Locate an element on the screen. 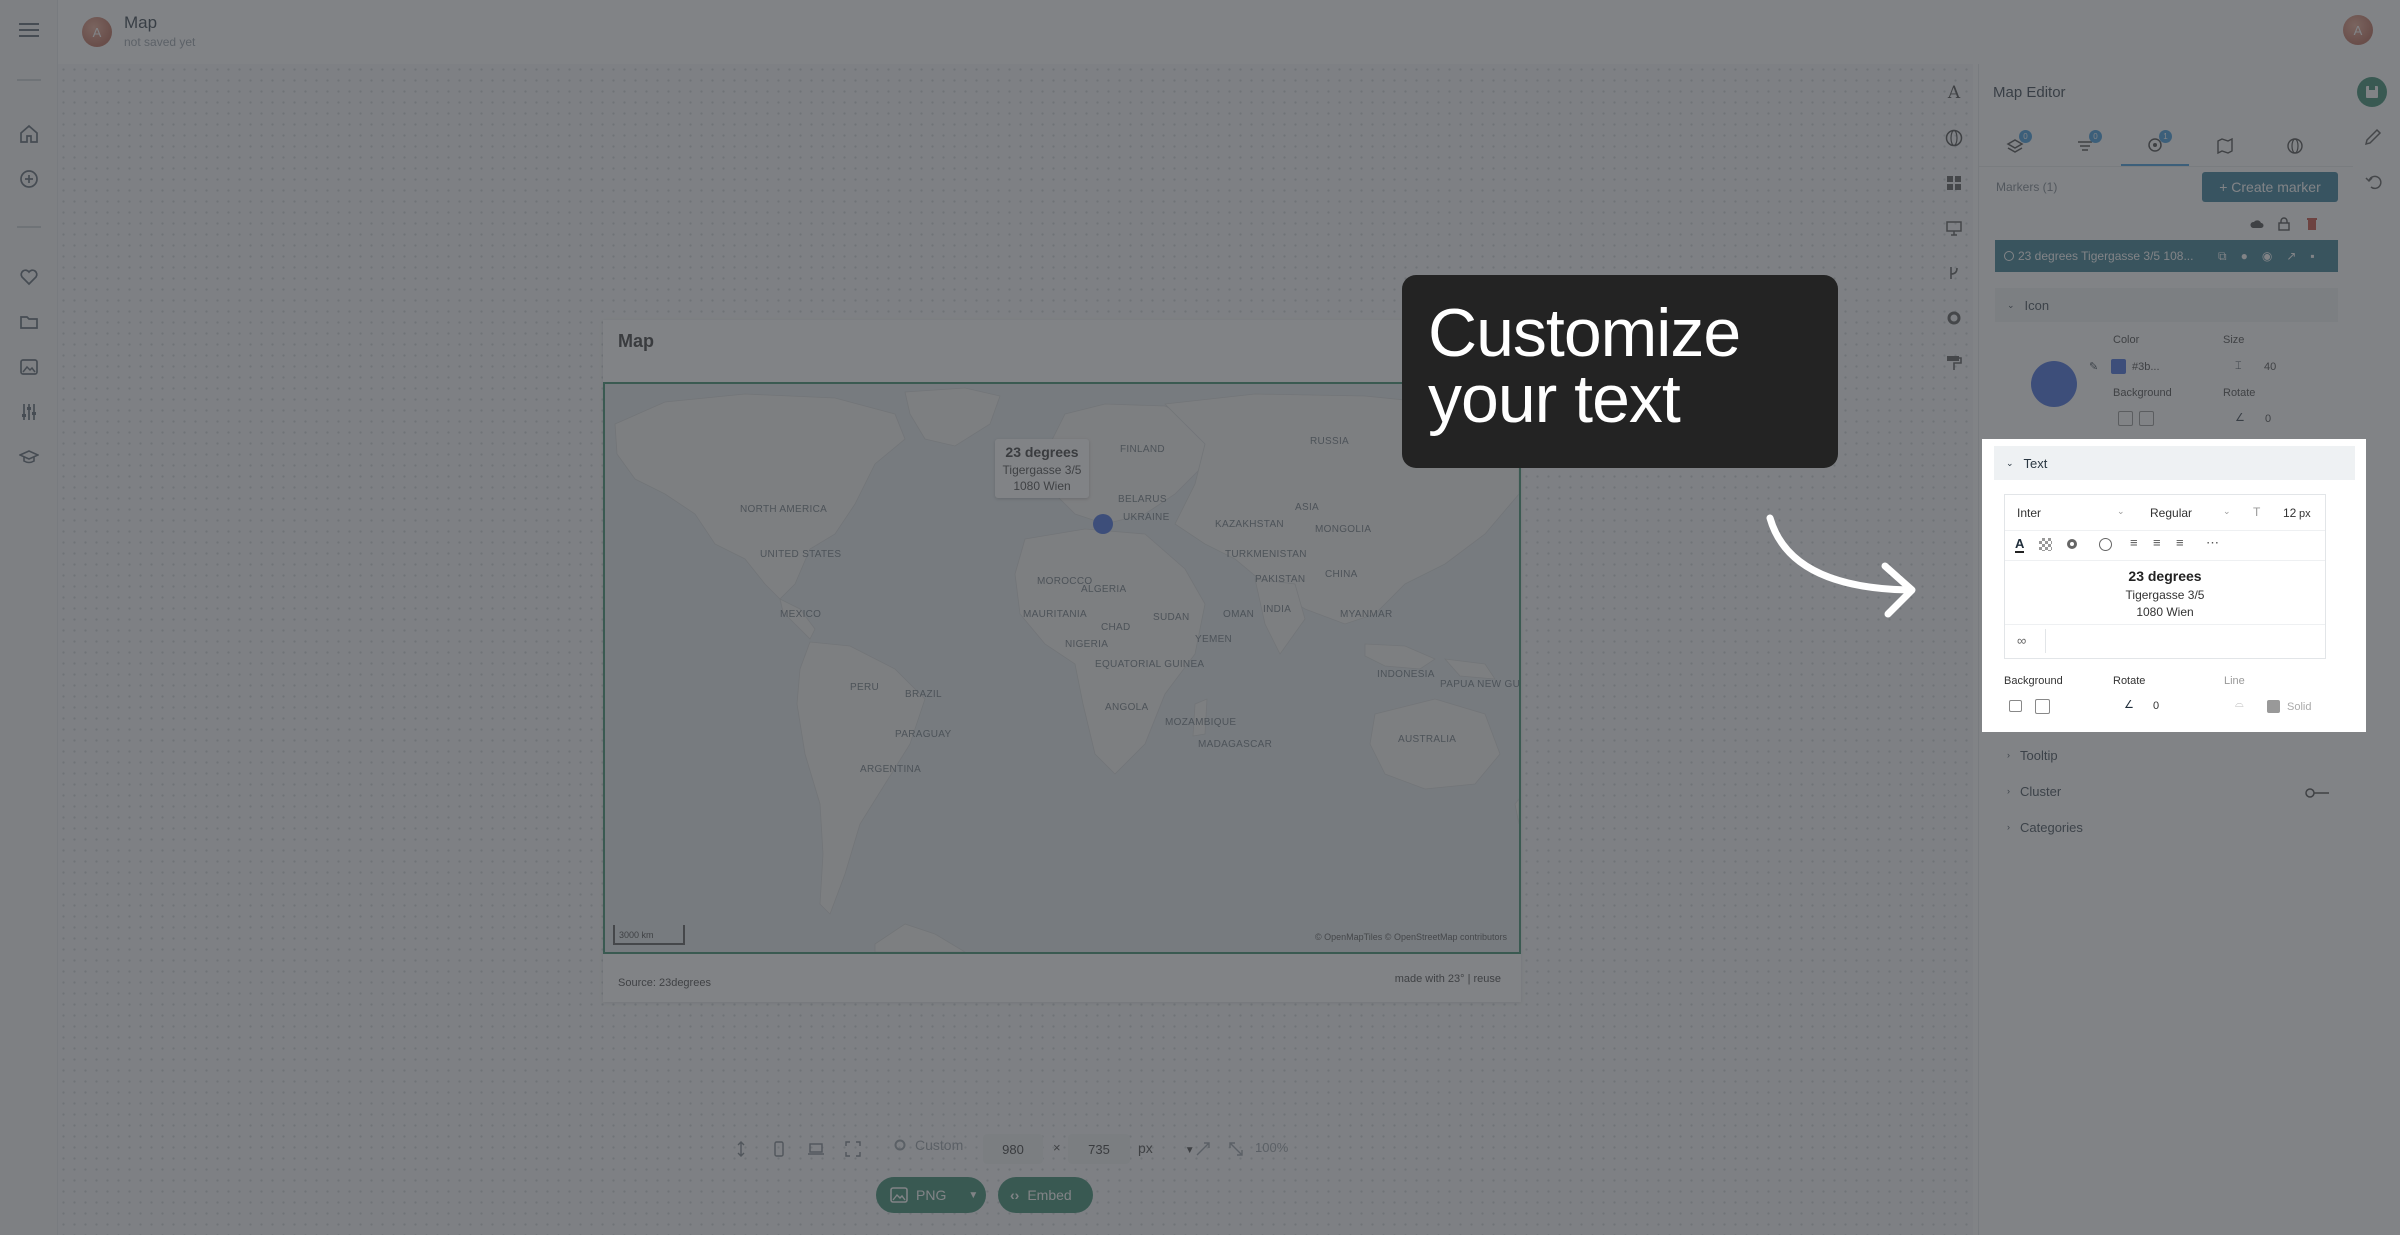 This screenshot has width=2400, height=1235. country-label: MONGOLIA is located at coordinates (1343, 529).